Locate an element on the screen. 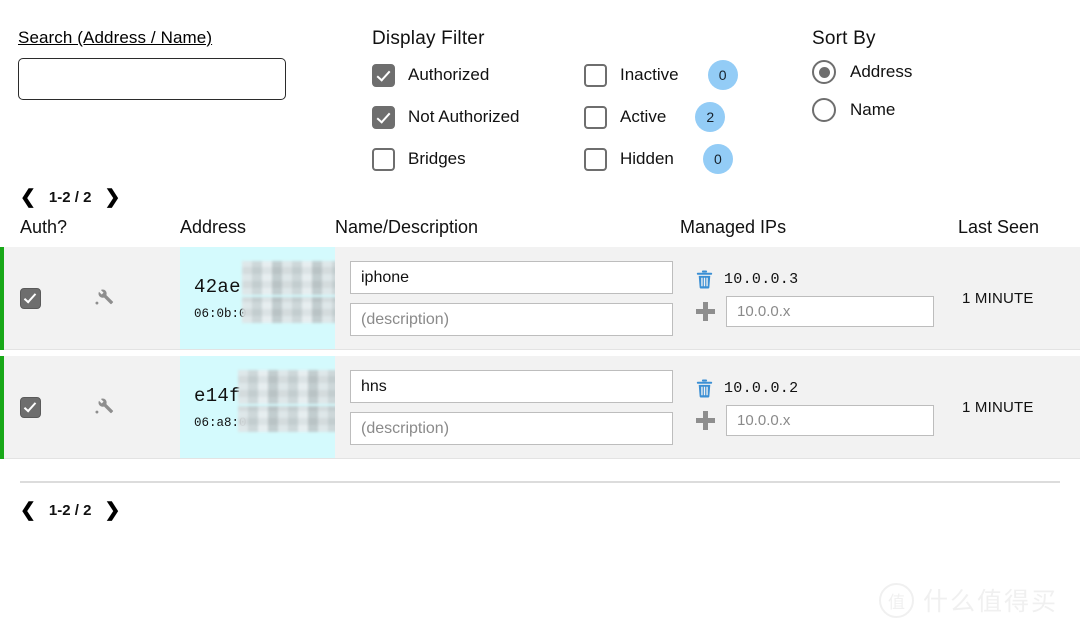 Image resolution: width=1080 pixels, height=631 pixels. radio-address-icon is located at coordinates (824, 72).